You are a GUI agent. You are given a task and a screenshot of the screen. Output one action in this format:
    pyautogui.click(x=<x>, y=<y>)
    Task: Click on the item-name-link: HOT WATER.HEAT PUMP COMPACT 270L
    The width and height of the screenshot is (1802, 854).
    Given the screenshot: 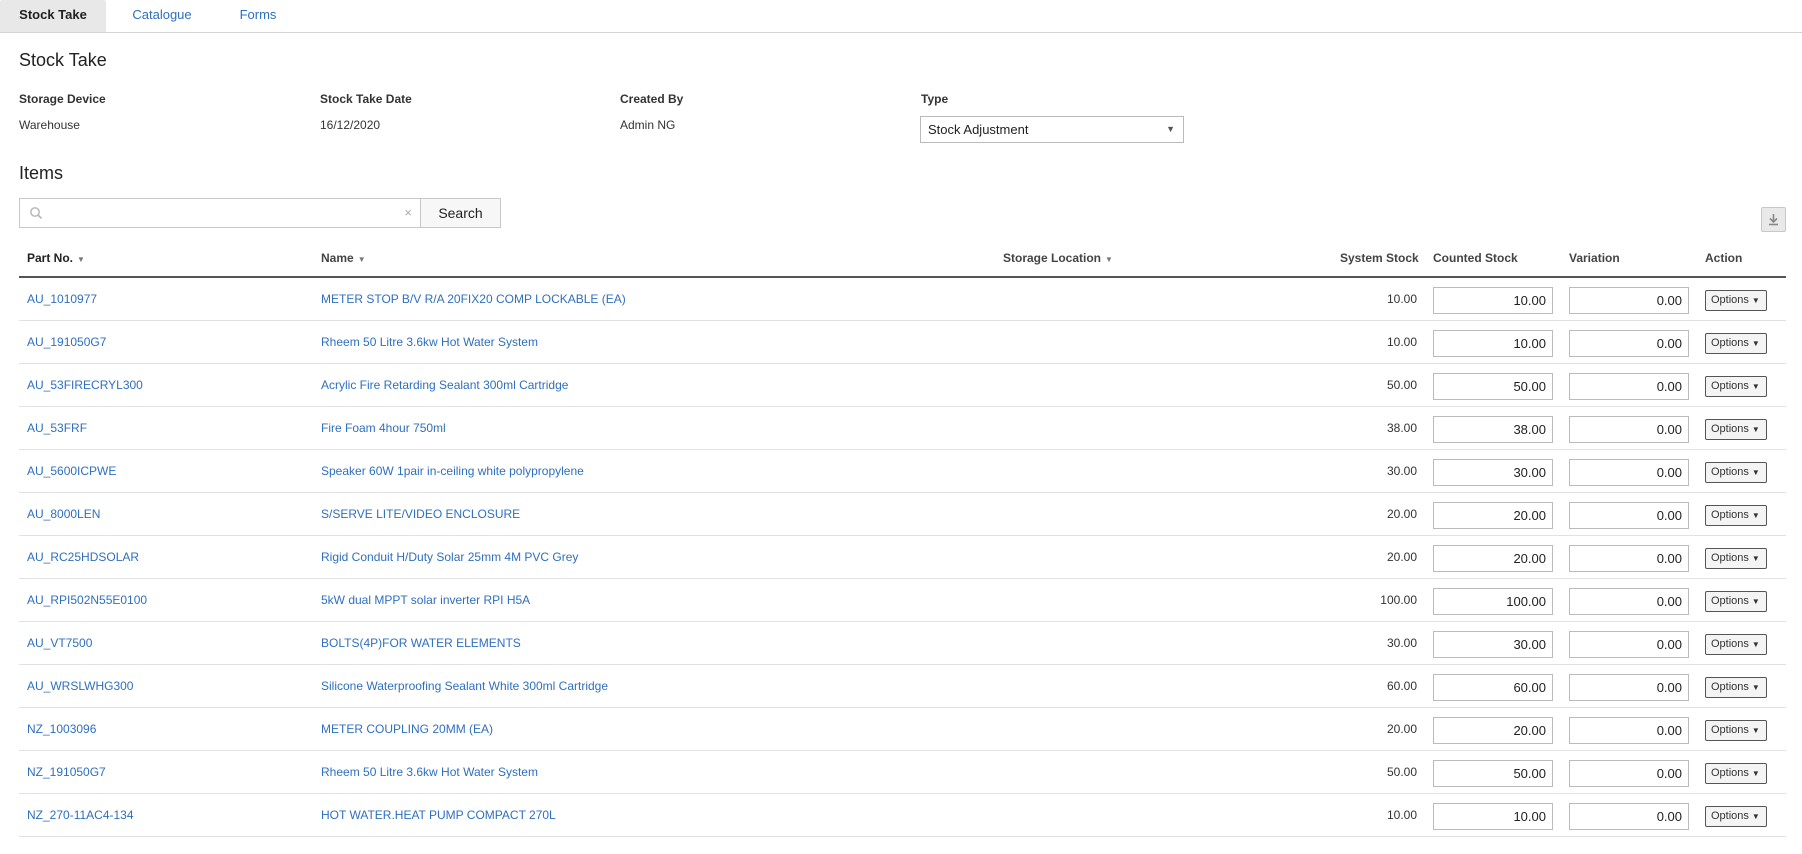 What is the action you would take?
    pyautogui.click(x=438, y=815)
    